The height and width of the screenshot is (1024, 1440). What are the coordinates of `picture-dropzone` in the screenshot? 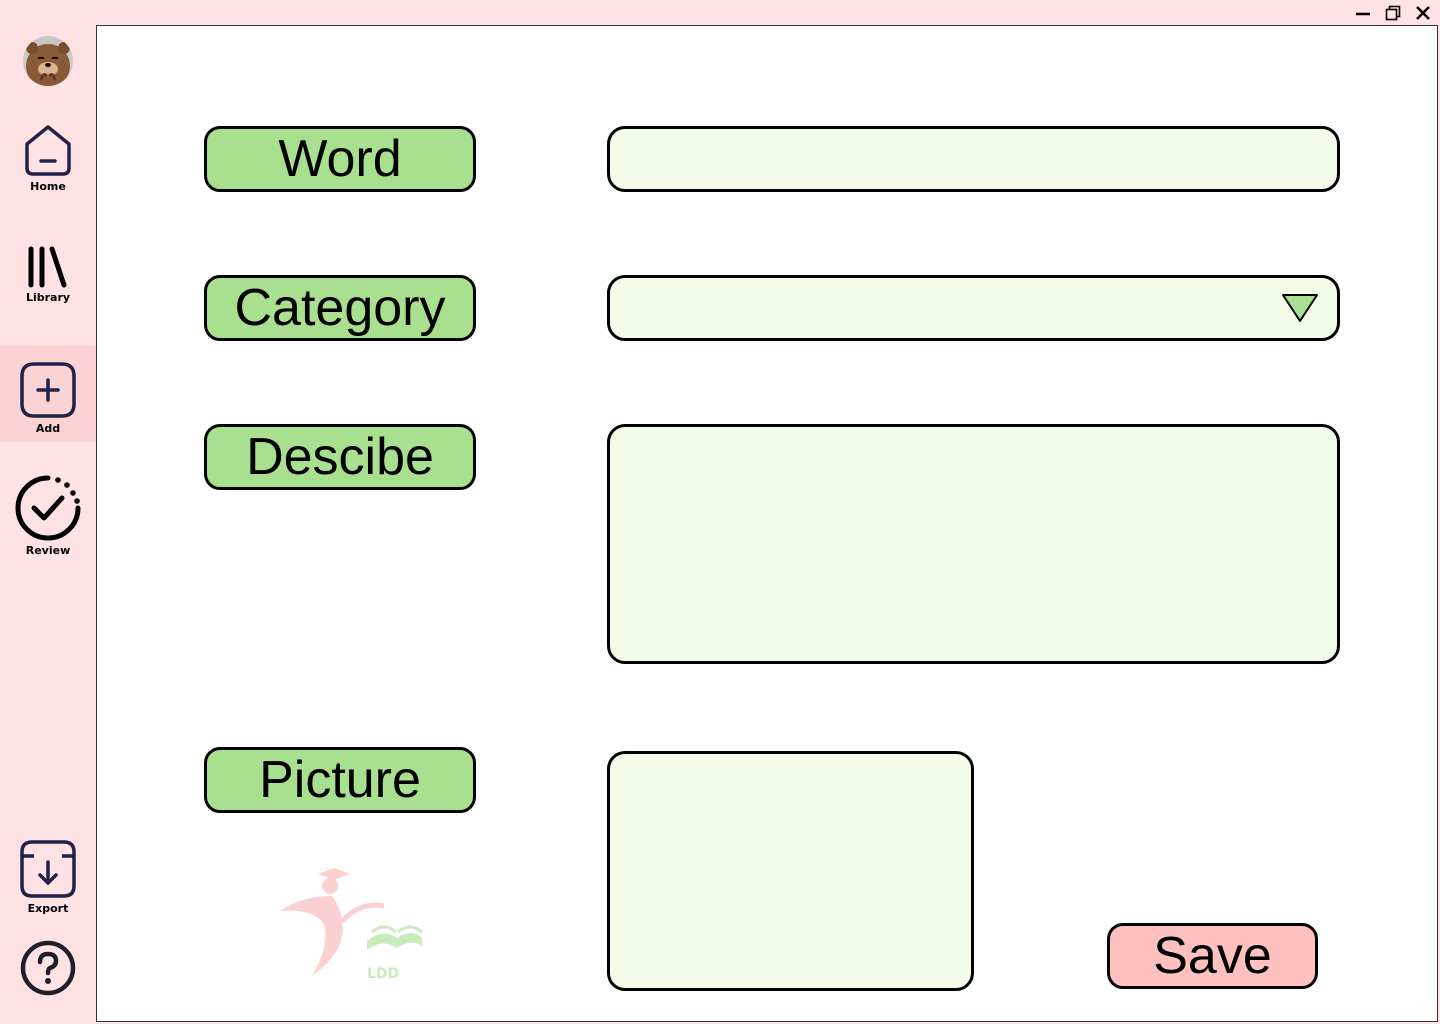 It's located at (790, 871).